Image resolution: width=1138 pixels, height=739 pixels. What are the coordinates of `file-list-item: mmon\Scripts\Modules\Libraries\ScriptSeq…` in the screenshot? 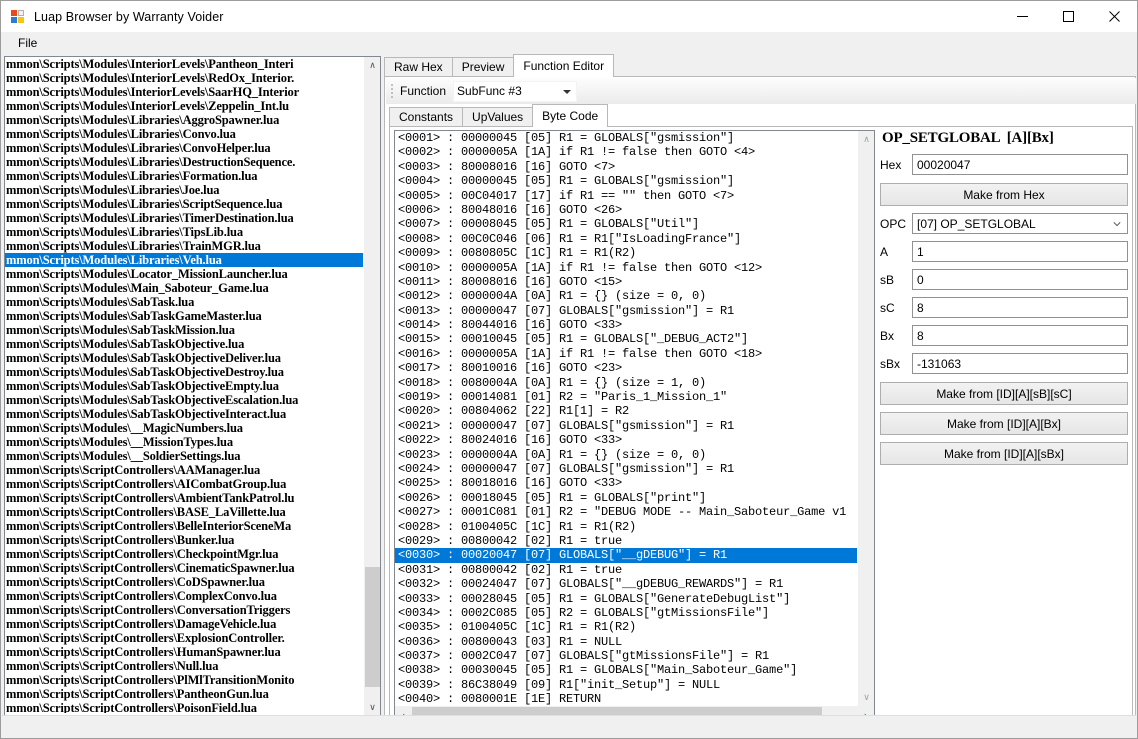 It's located at (185, 204).